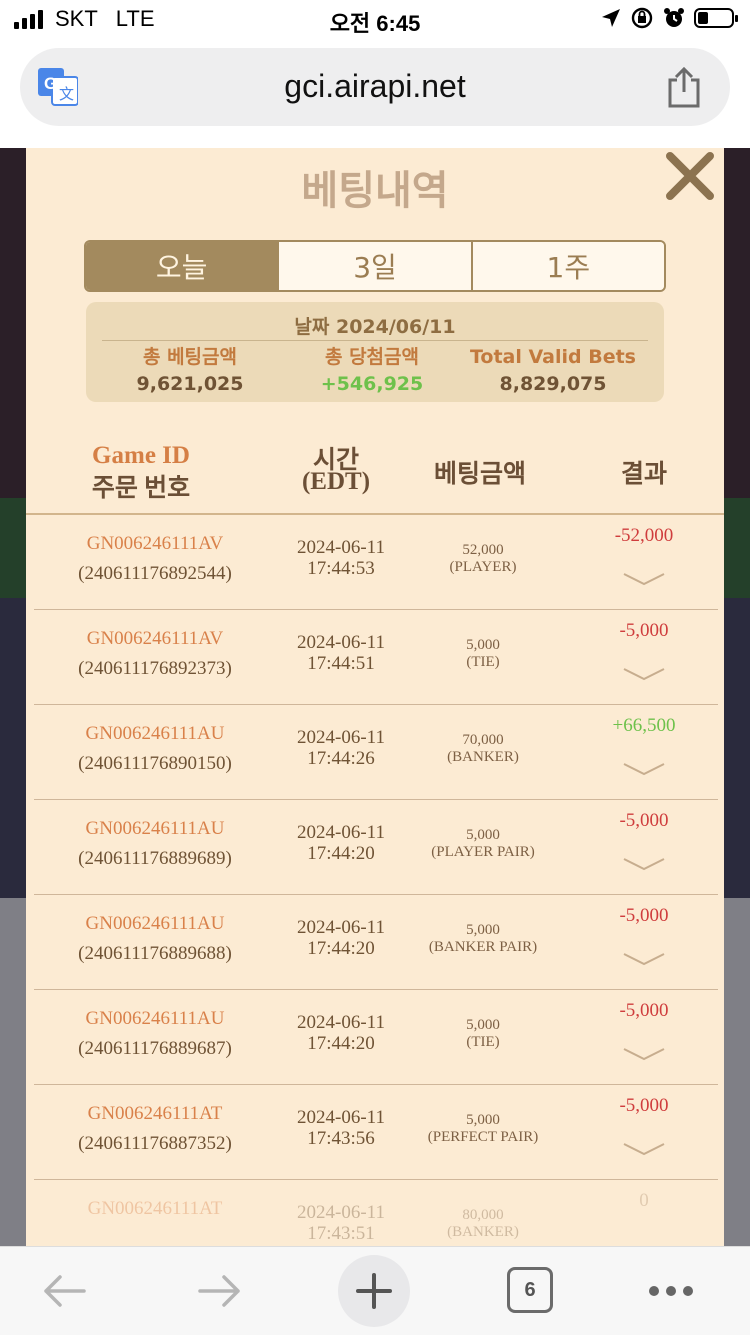 This screenshot has height=1335, width=750. What do you see at coordinates (671, 1291) in the screenshot?
I see `more-icon` at bounding box center [671, 1291].